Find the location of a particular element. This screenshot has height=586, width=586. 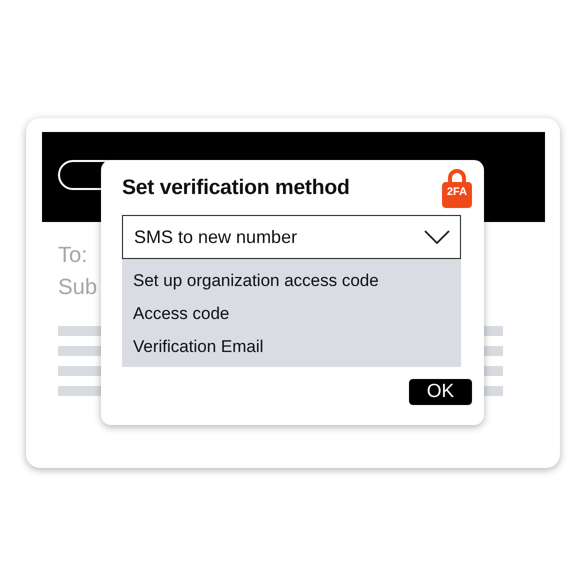

padlock-icon is located at coordinates (457, 188).